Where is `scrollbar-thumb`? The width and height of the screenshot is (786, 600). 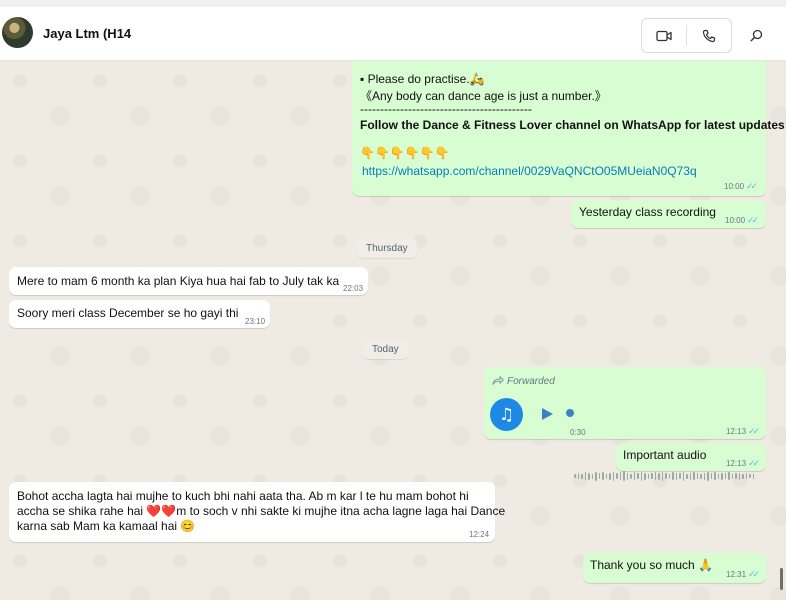
scrollbar-thumb is located at coordinates (781, 579).